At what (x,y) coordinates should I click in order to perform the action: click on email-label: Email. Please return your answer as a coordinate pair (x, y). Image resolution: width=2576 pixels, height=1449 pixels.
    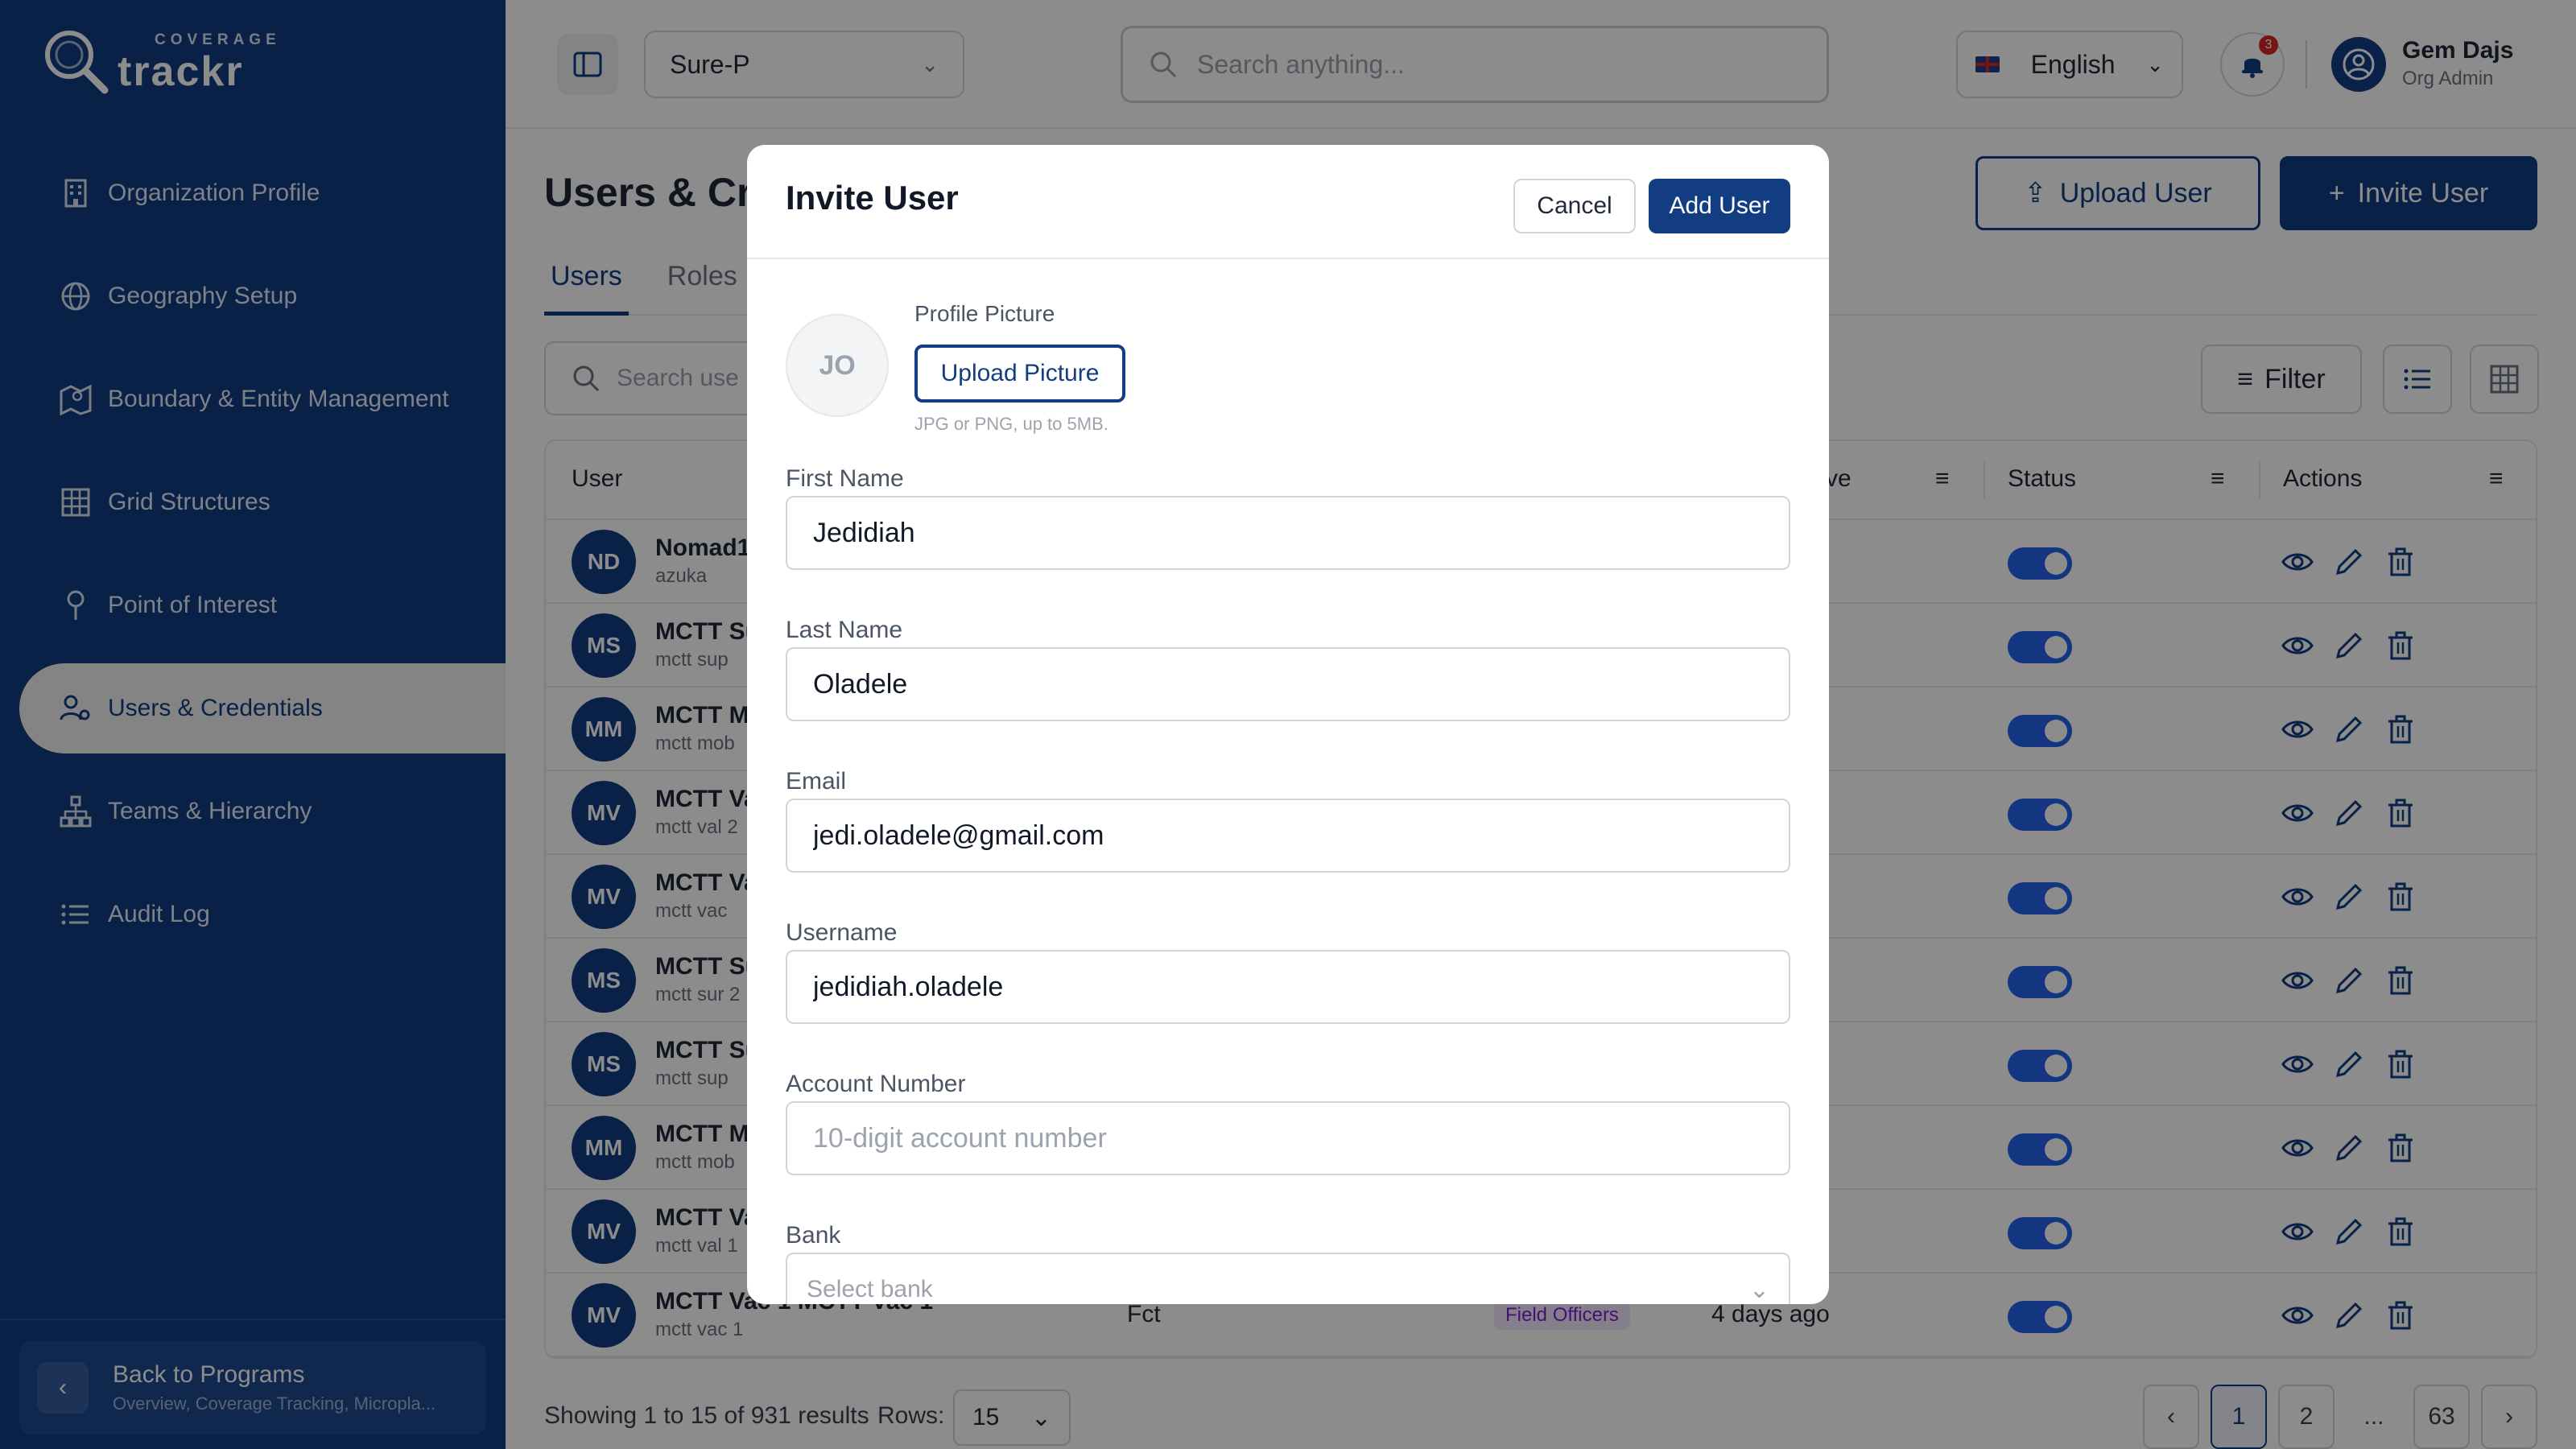
    Looking at the image, I should click on (816, 781).